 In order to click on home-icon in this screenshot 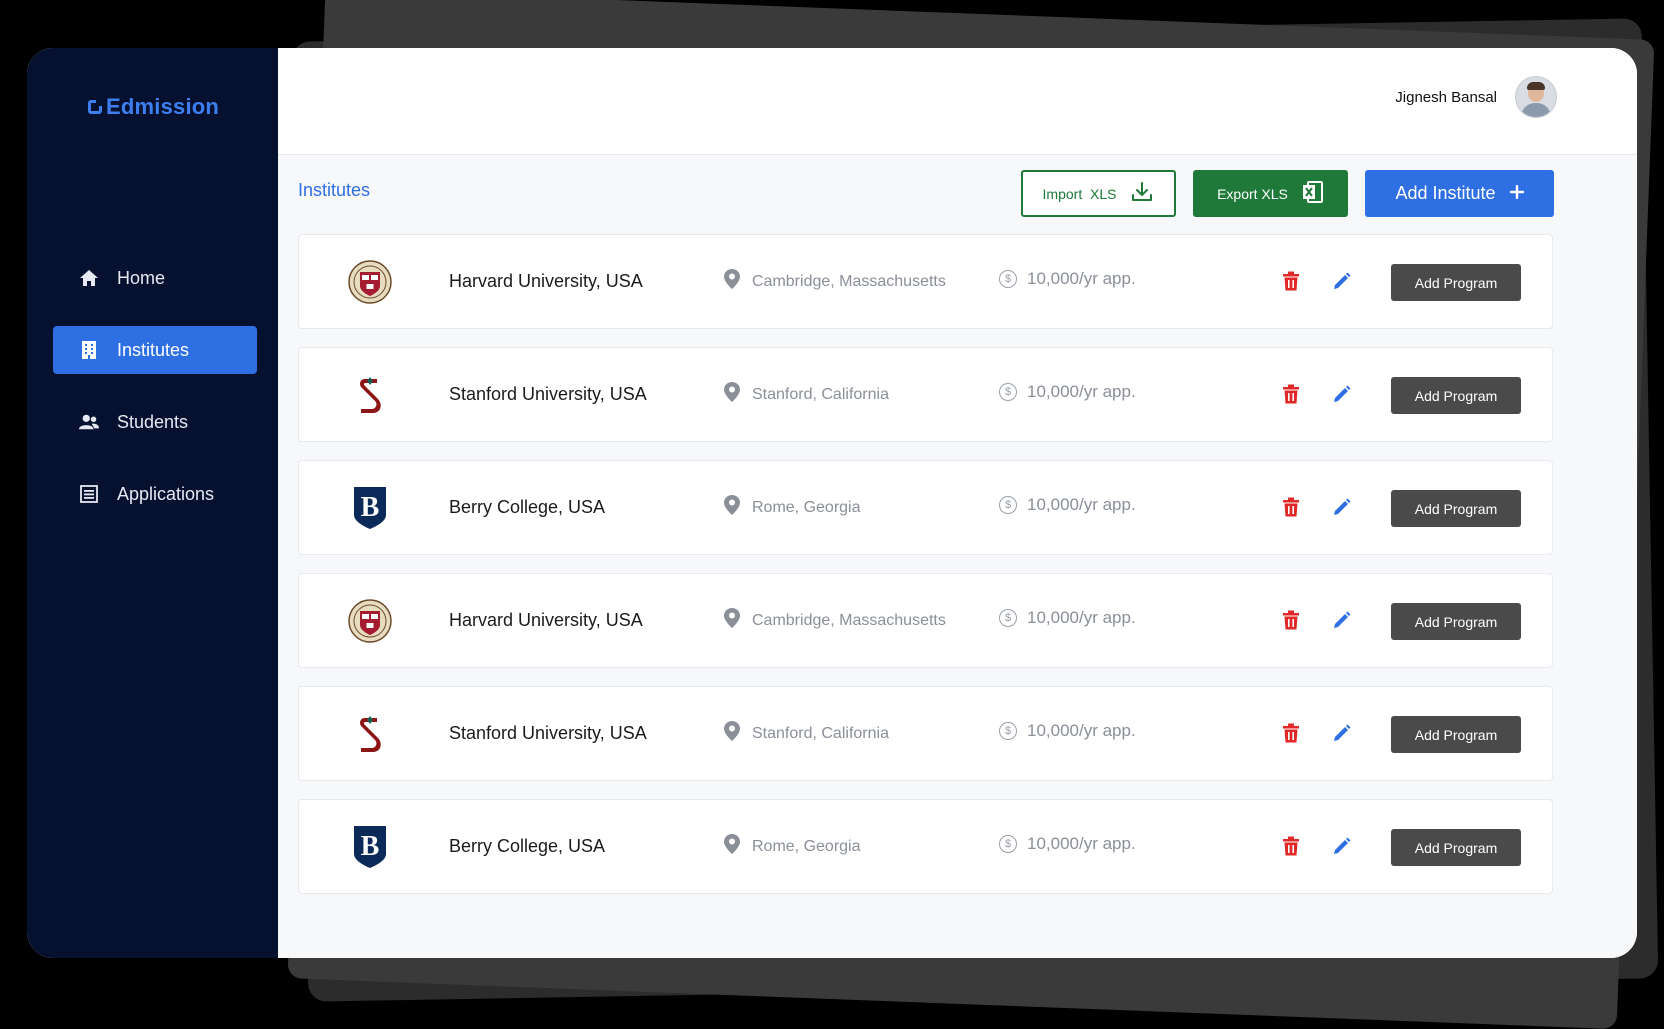, I will do `click(89, 278)`.